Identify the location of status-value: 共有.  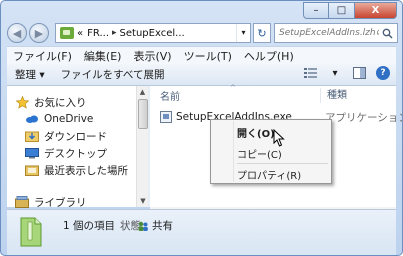
(155, 225).